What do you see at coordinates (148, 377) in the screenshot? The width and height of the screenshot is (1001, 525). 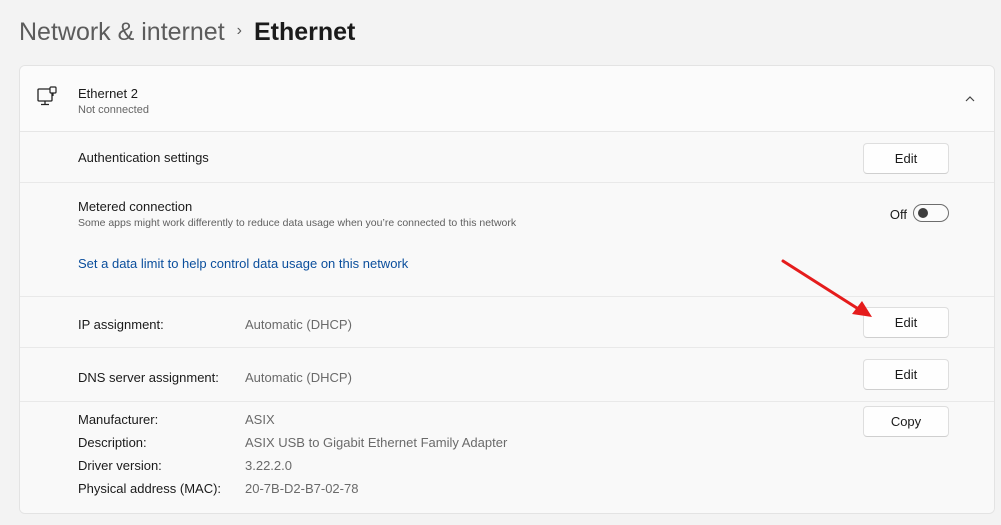 I see `dns-assignment-label: DNS server assignment:` at bounding box center [148, 377].